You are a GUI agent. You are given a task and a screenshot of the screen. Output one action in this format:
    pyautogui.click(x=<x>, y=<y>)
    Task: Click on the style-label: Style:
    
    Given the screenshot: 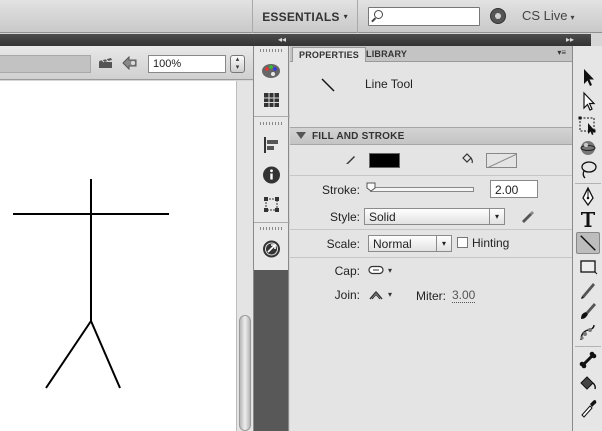 What is the action you would take?
    pyautogui.click(x=344, y=217)
    